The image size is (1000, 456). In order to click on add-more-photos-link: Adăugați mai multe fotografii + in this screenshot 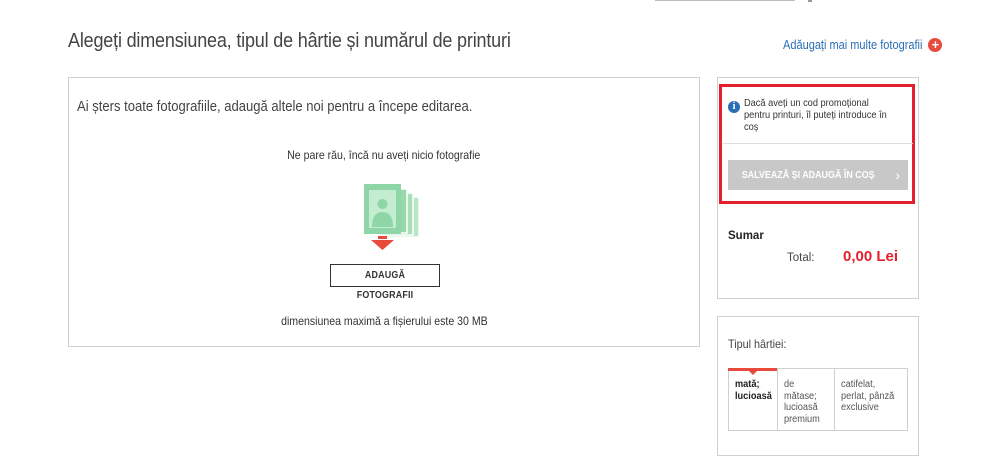, I will do `click(853, 45)`.